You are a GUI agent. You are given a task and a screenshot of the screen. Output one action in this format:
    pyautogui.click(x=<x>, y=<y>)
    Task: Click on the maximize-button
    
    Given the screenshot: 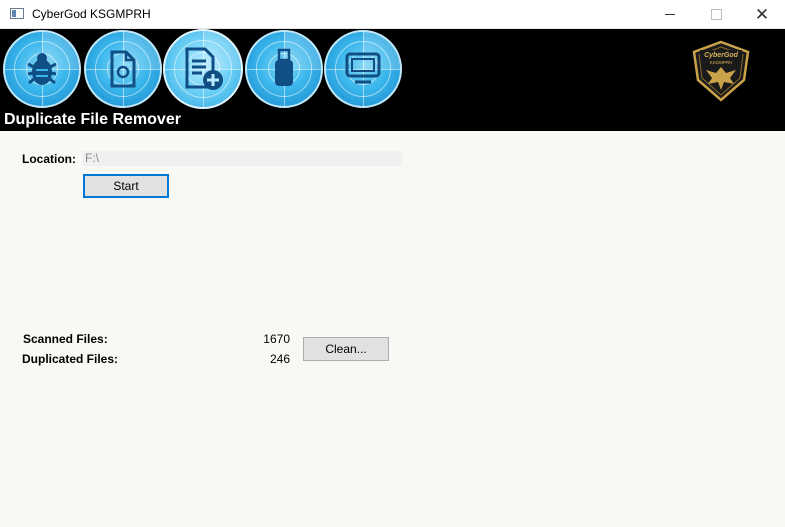 What is the action you would take?
    pyautogui.click(x=716, y=14)
    